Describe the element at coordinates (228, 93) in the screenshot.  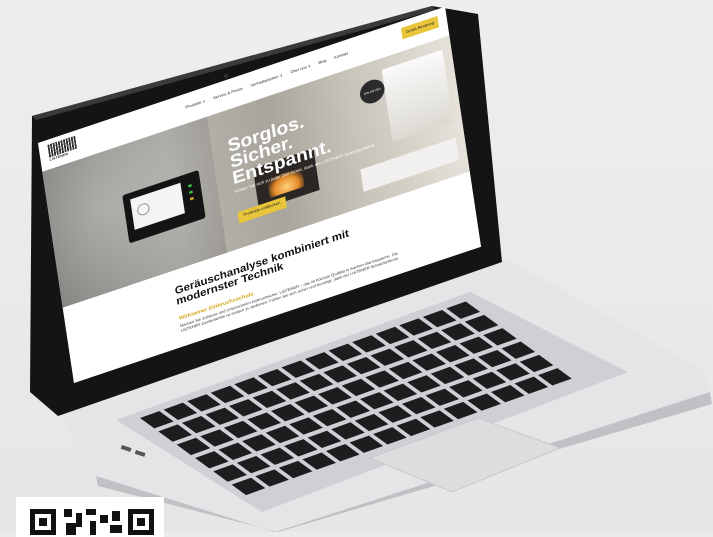
I see `nav-item-service: Service & Preise` at that location.